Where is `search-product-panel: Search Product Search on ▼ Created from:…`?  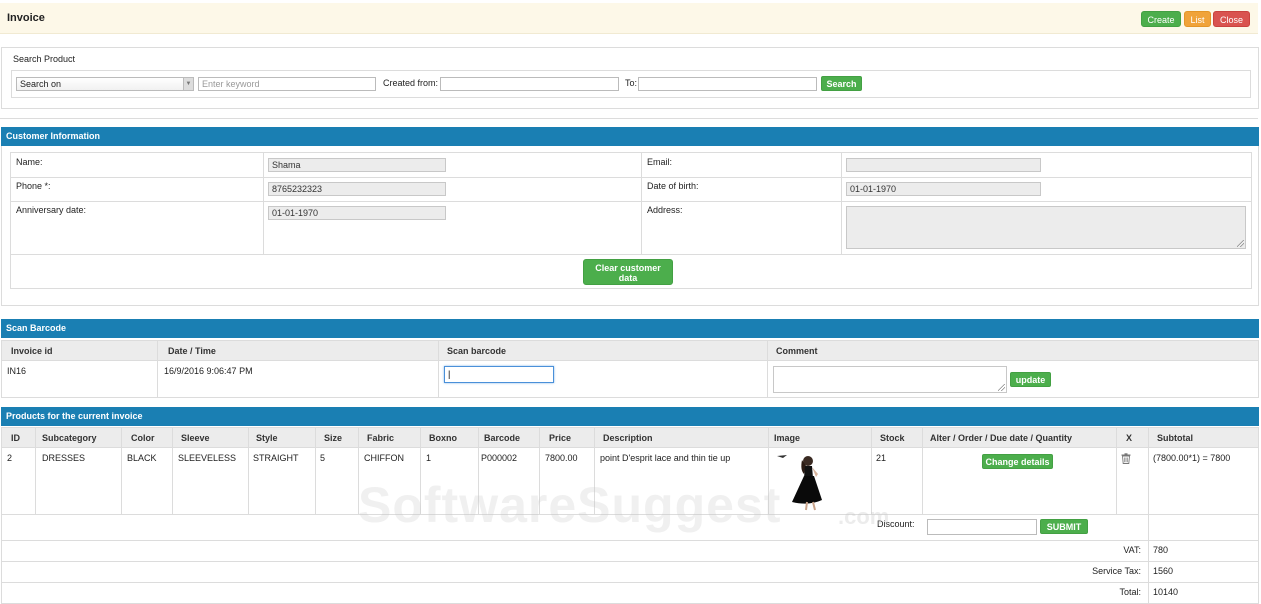
search-product-panel: Search Product Search on ▼ Created from:… is located at coordinates (630, 78).